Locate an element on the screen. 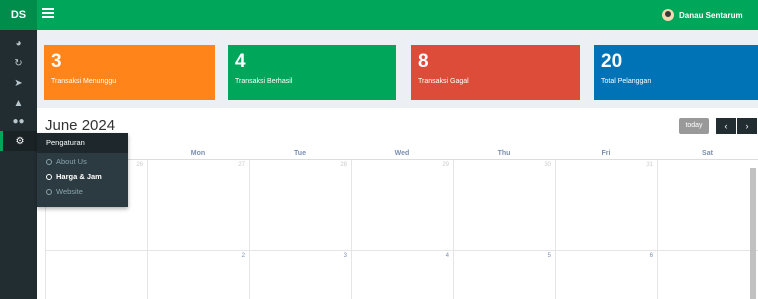 The image size is (758, 299). avatar is located at coordinates (668, 15).